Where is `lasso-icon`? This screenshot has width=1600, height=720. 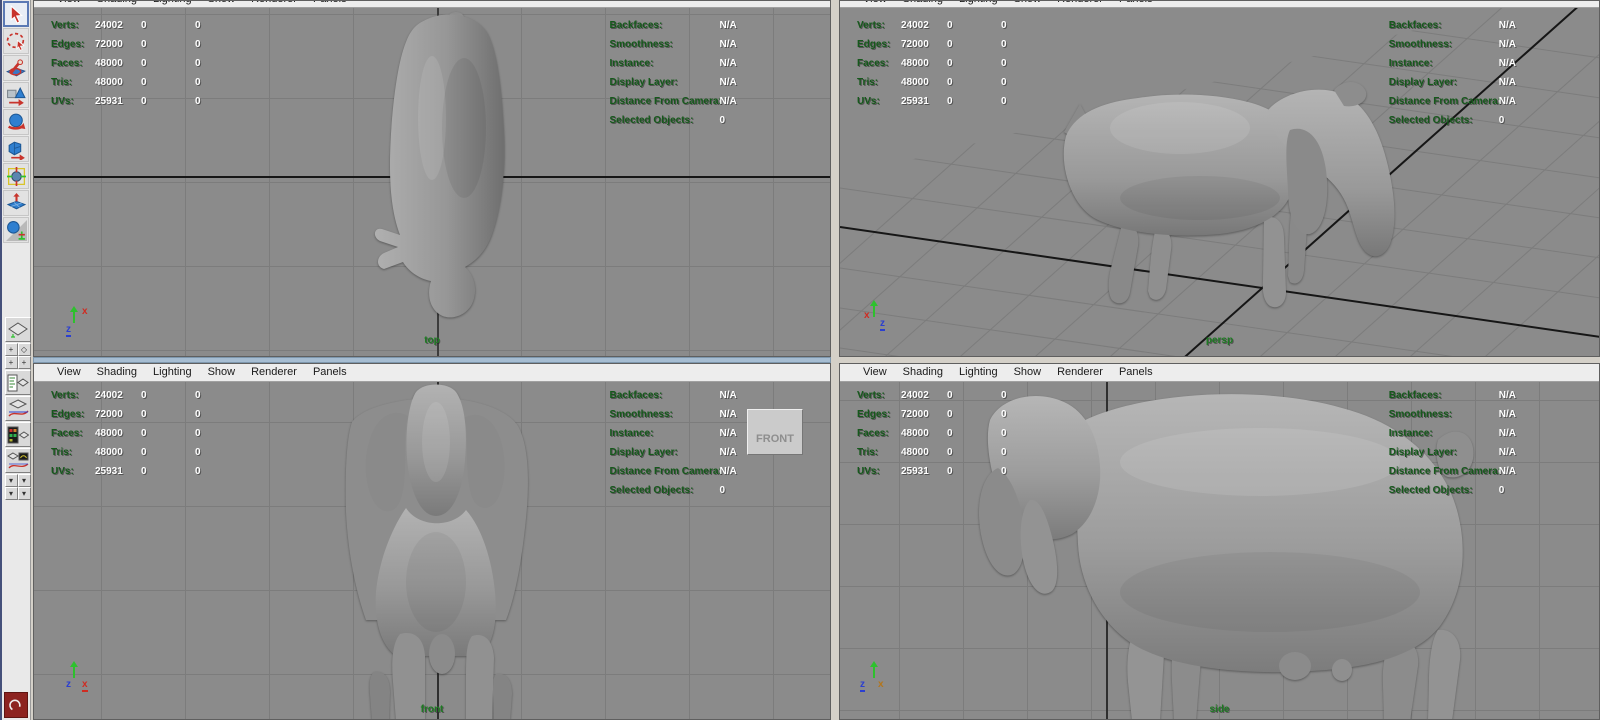
lasso-icon is located at coordinates (15, 41).